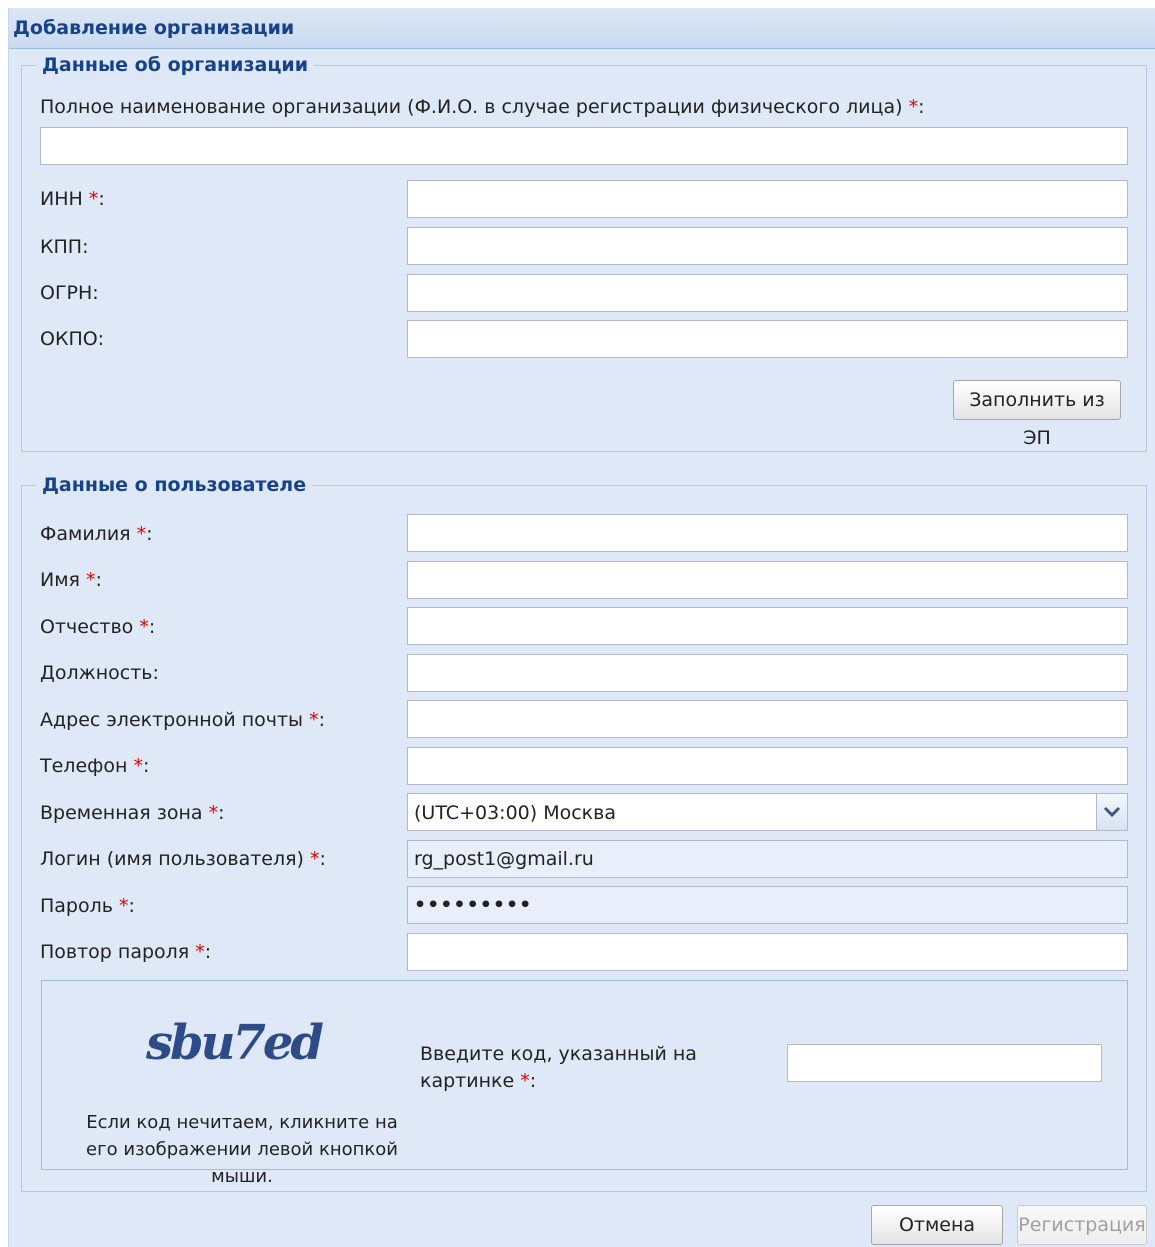  What do you see at coordinates (767, 905) in the screenshot?
I see `password-input` at bounding box center [767, 905].